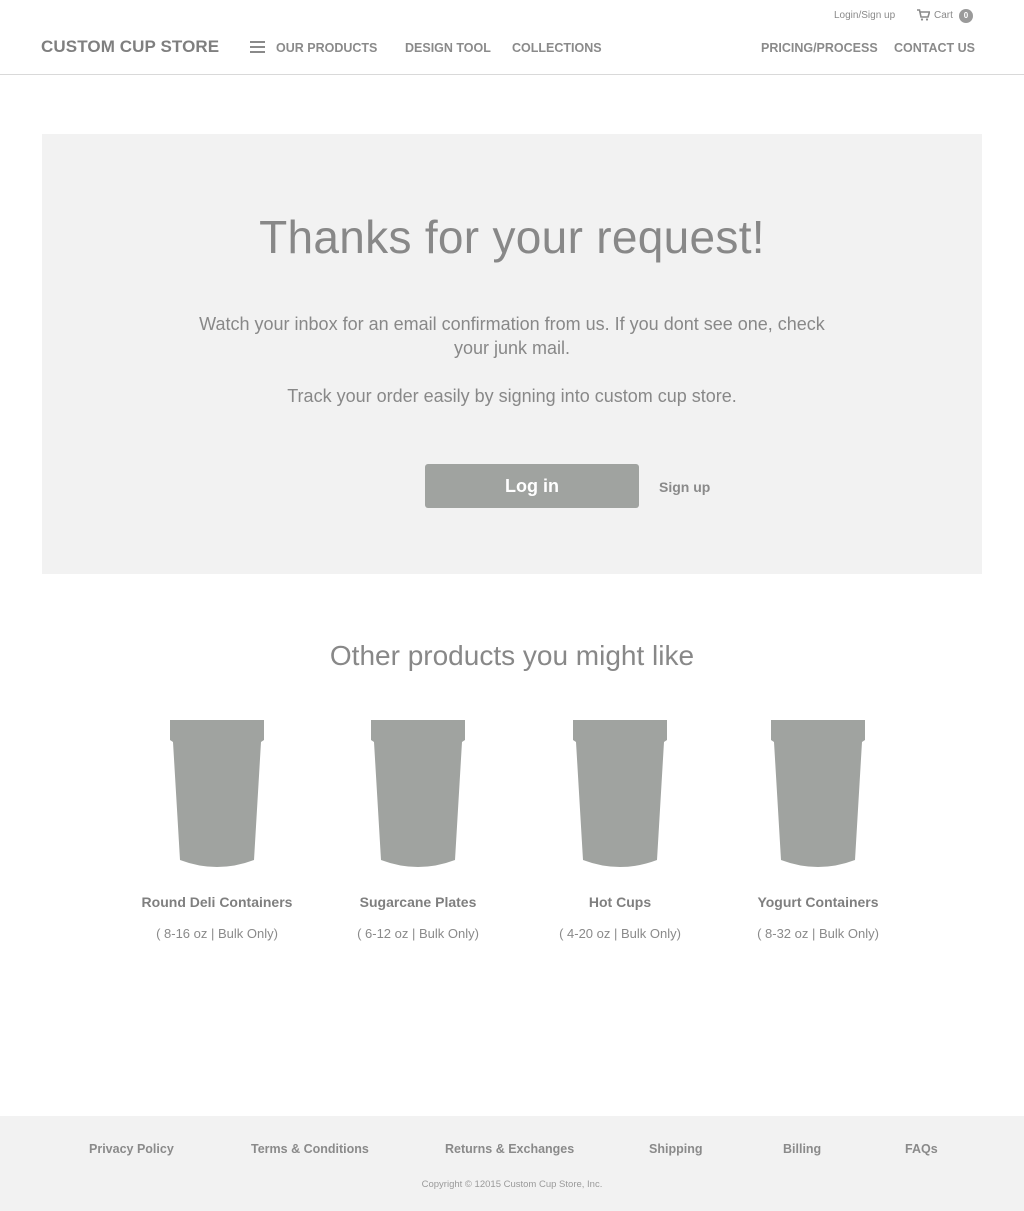 This screenshot has width=1024, height=1211. I want to click on login-signup-link: Login/Sign up, so click(864, 15).